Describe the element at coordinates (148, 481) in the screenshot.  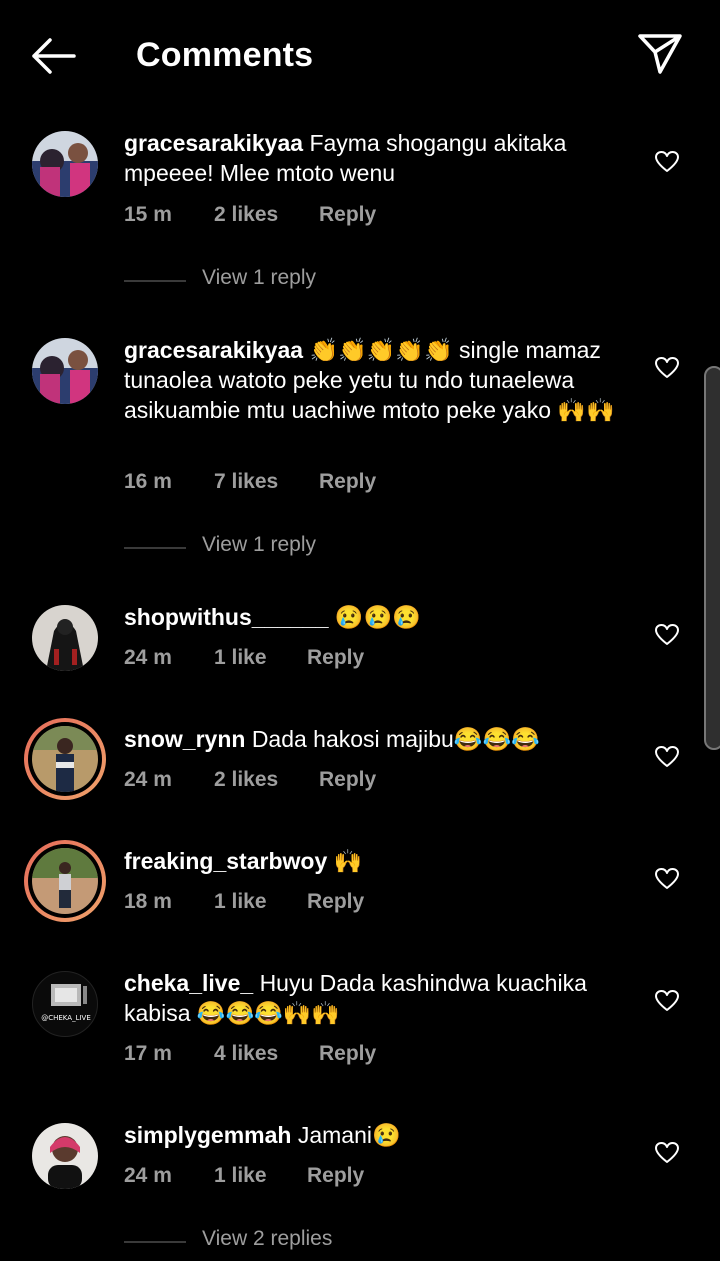
I see `comment-time: 16 m` at that location.